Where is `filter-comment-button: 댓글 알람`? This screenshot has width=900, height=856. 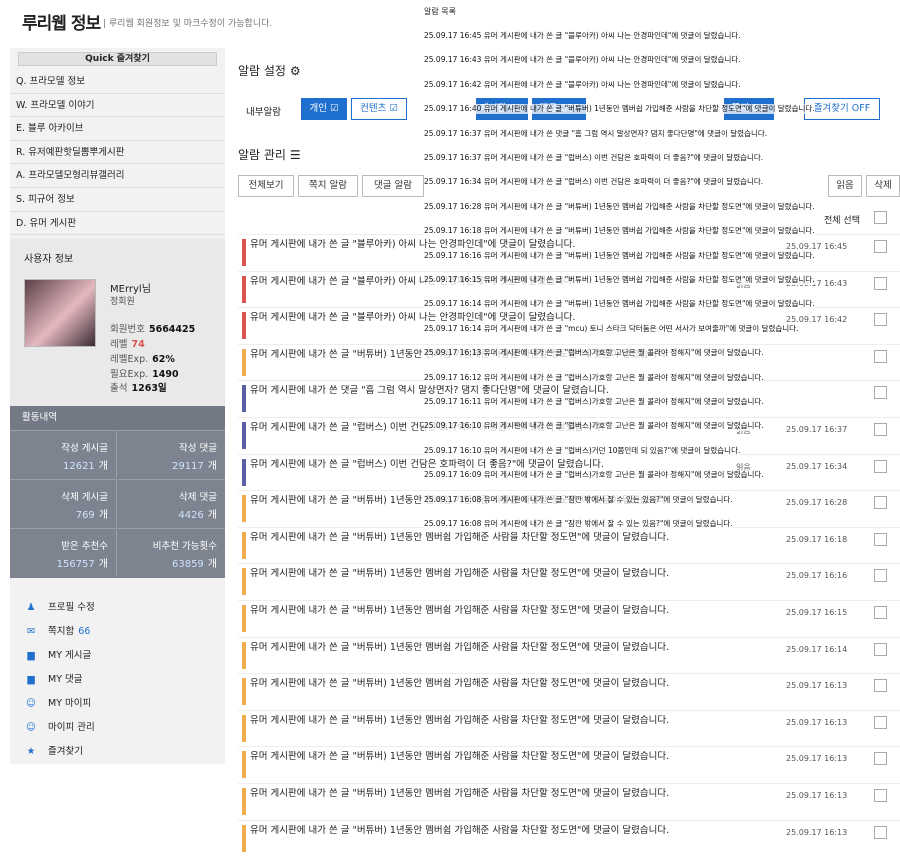 filter-comment-button: 댓글 알람 is located at coordinates (393, 186).